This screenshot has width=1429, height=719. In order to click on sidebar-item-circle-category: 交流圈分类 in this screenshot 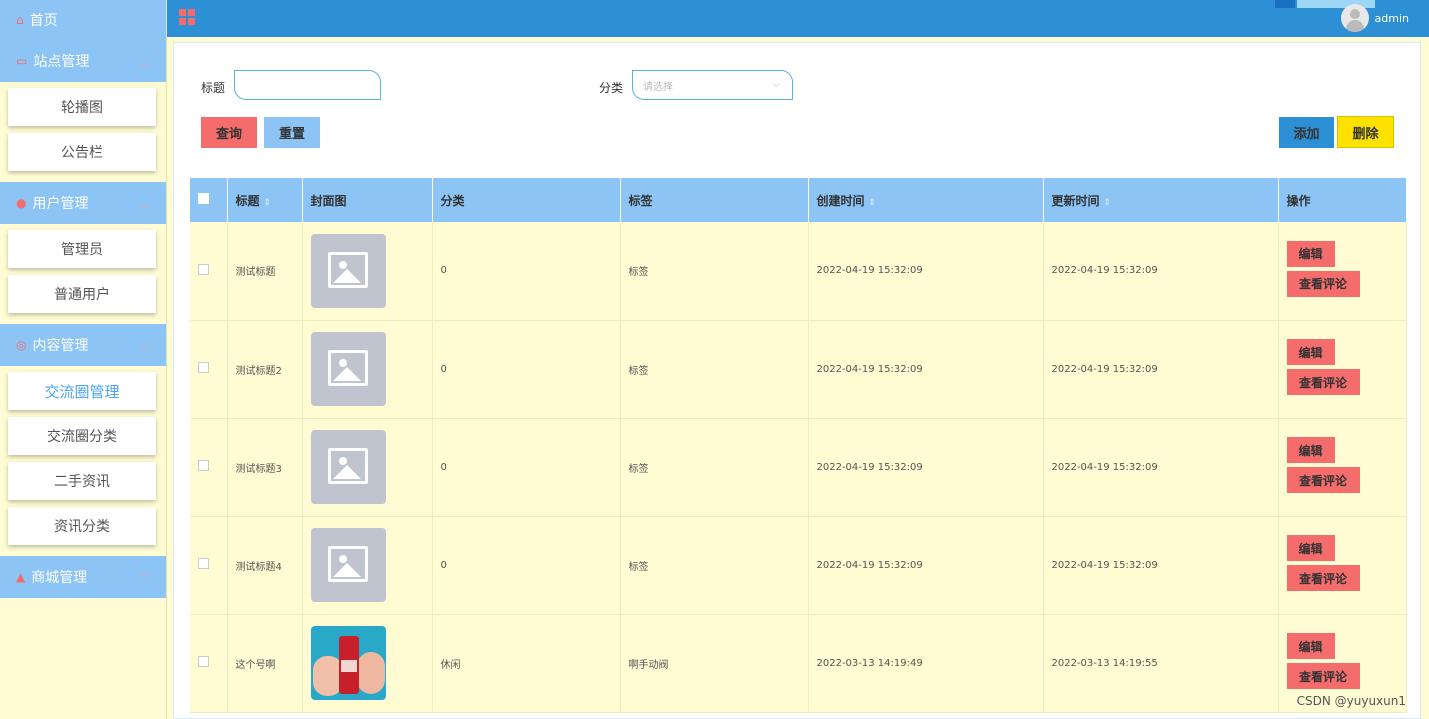, I will do `click(82, 436)`.